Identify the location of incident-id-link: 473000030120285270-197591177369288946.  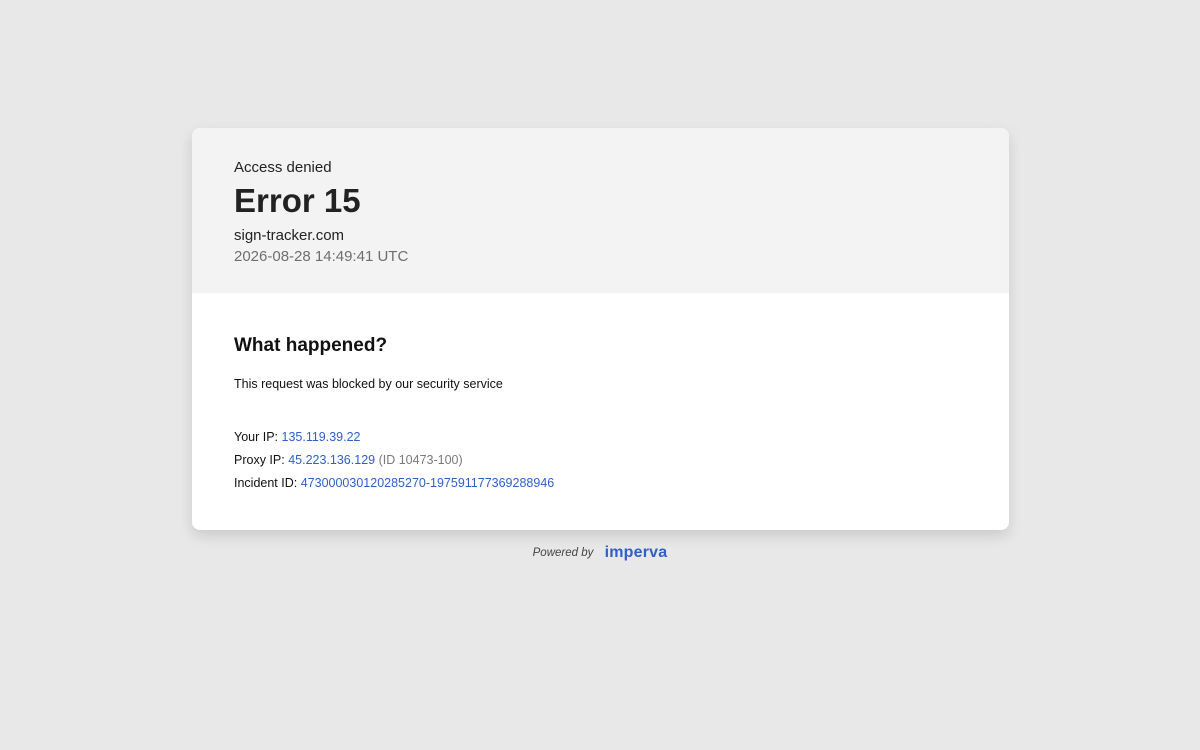
(428, 483).